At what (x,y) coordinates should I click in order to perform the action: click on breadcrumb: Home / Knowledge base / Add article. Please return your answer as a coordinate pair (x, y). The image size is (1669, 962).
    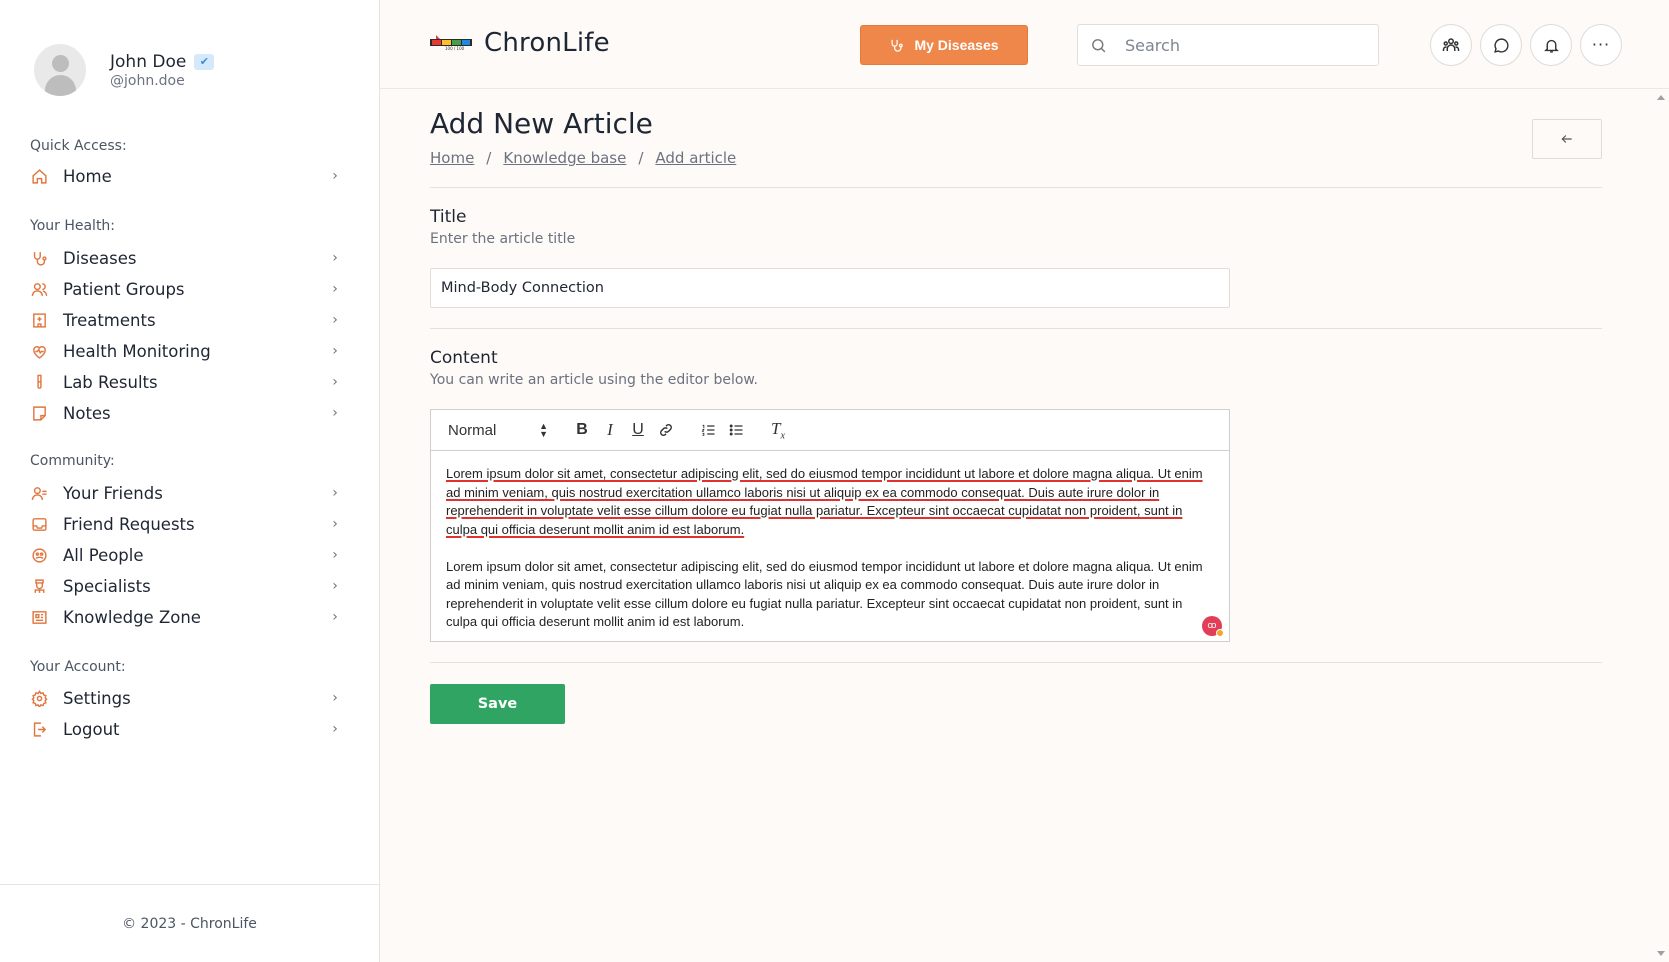
    Looking at the image, I should click on (583, 158).